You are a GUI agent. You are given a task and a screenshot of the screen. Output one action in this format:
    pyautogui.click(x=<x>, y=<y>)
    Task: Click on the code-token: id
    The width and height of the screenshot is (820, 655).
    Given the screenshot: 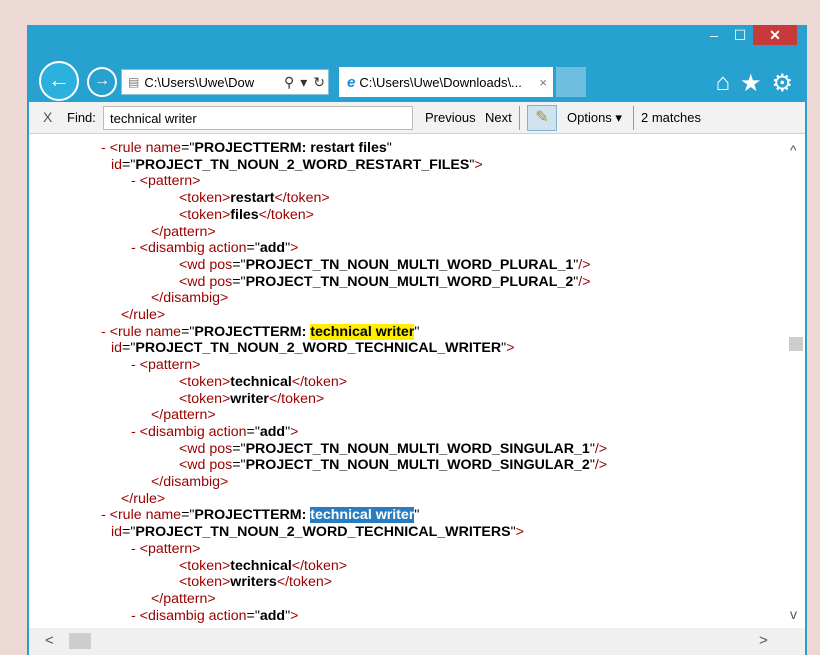 What is the action you would take?
    pyautogui.click(x=117, y=348)
    